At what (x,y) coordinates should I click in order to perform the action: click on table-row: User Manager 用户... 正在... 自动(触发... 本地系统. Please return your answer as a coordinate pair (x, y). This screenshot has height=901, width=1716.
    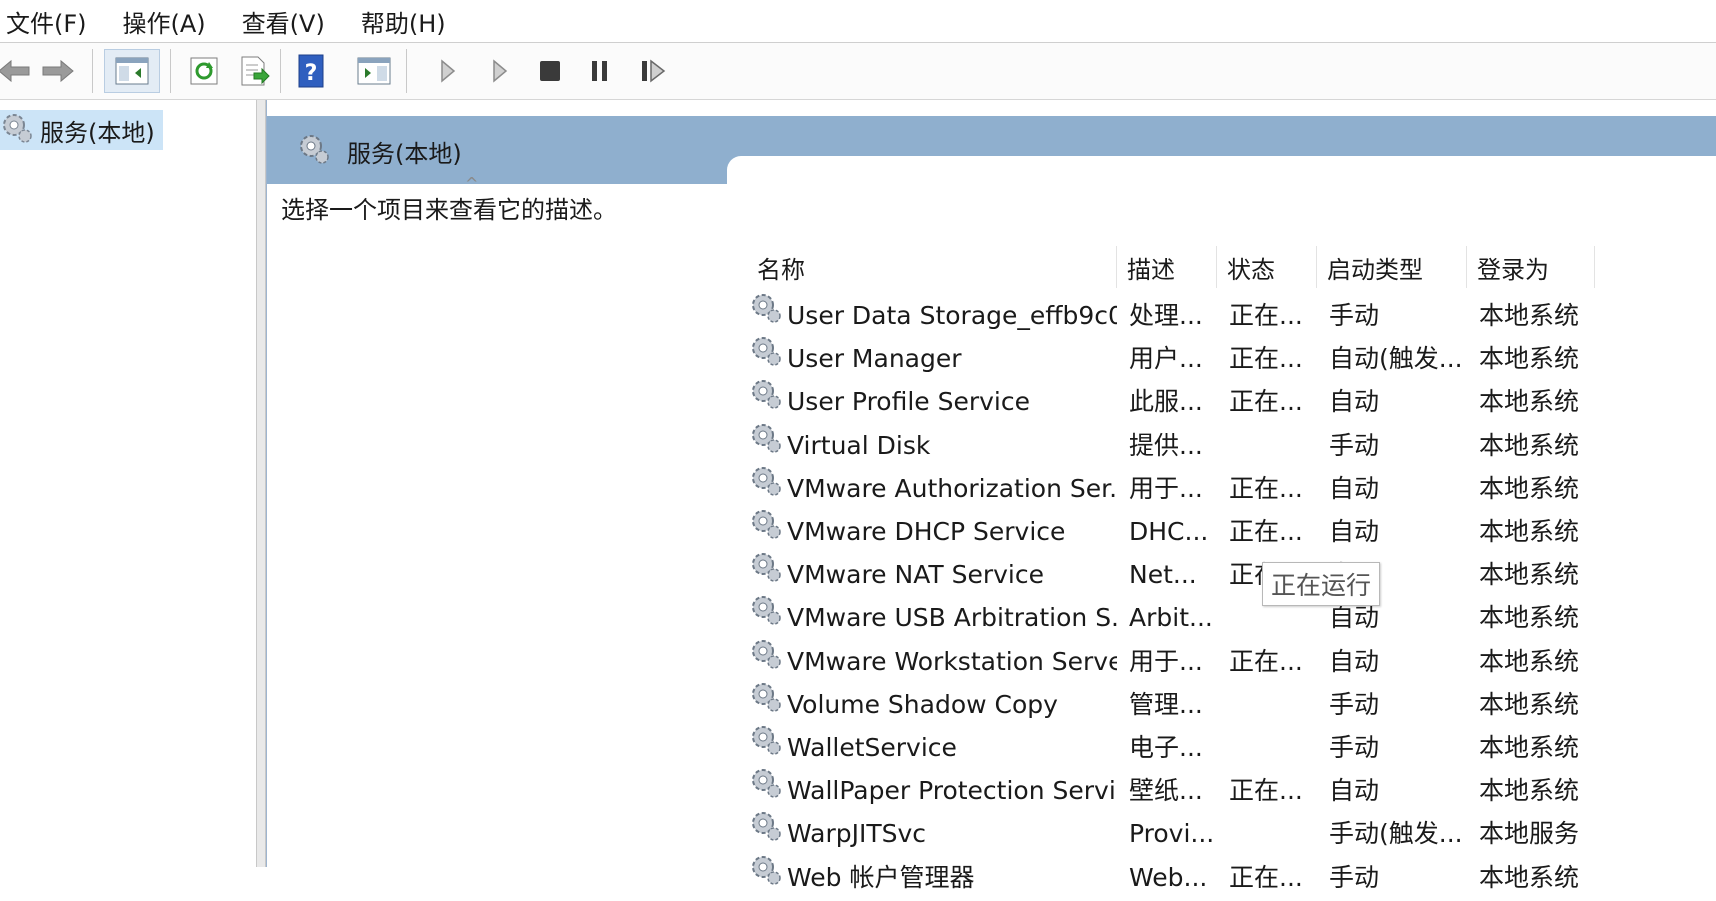
    Looking at the image, I should click on (1231, 358).